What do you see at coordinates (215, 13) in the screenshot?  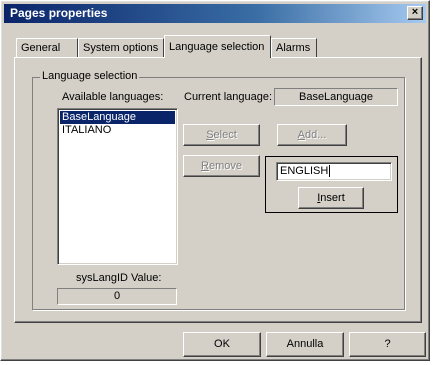 I see `title-bar: Pages properties ×` at bounding box center [215, 13].